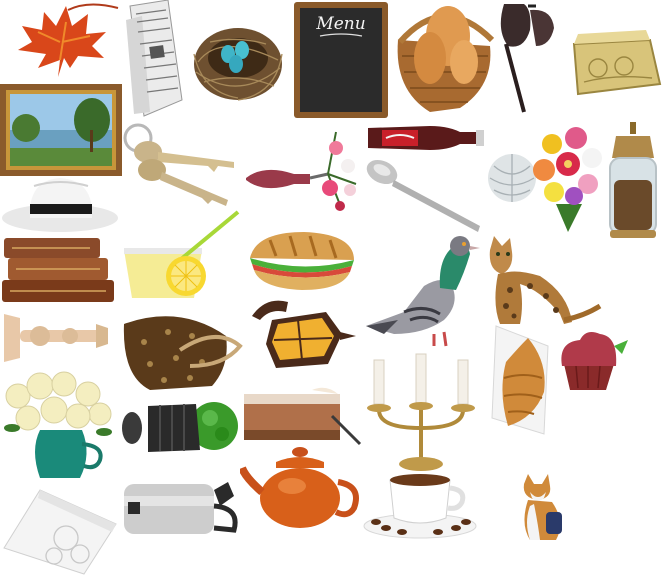 The image size is (664, 576). I want to click on coffee-cup-icon, so click(422, 505).